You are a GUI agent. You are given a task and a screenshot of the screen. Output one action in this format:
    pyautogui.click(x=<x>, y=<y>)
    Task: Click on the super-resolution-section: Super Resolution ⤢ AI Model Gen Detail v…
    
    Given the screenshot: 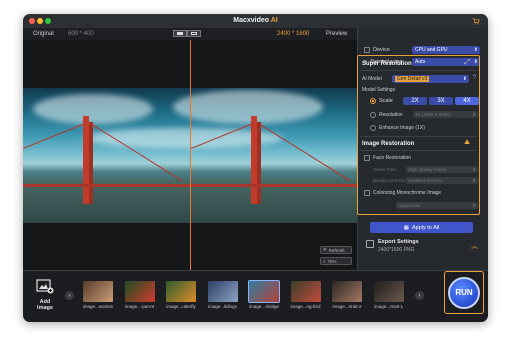 What is the action you would take?
    pyautogui.click(x=418, y=135)
    